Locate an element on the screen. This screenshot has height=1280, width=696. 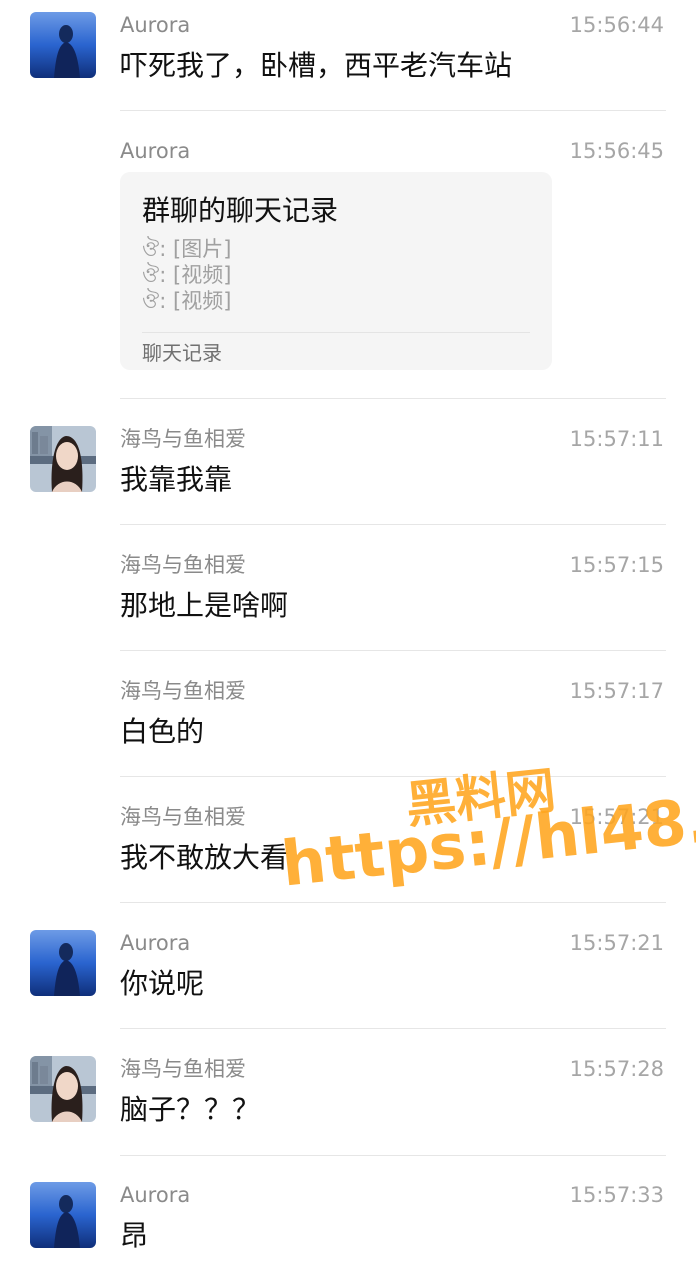
chat-message: 海鸟与鱼相爱 15:57:28 脑子？？？ is located at coordinates (348, 1105).